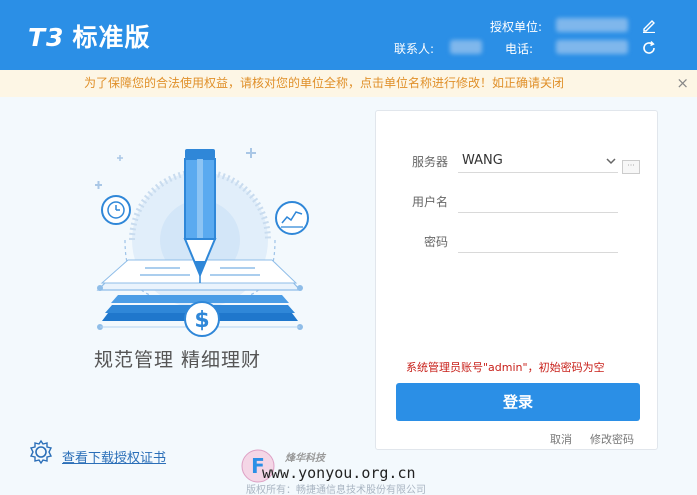 Image resolution: width=697 pixels, height=495 pixels. I want to click on server-more-button: ···, so click(631, 167).